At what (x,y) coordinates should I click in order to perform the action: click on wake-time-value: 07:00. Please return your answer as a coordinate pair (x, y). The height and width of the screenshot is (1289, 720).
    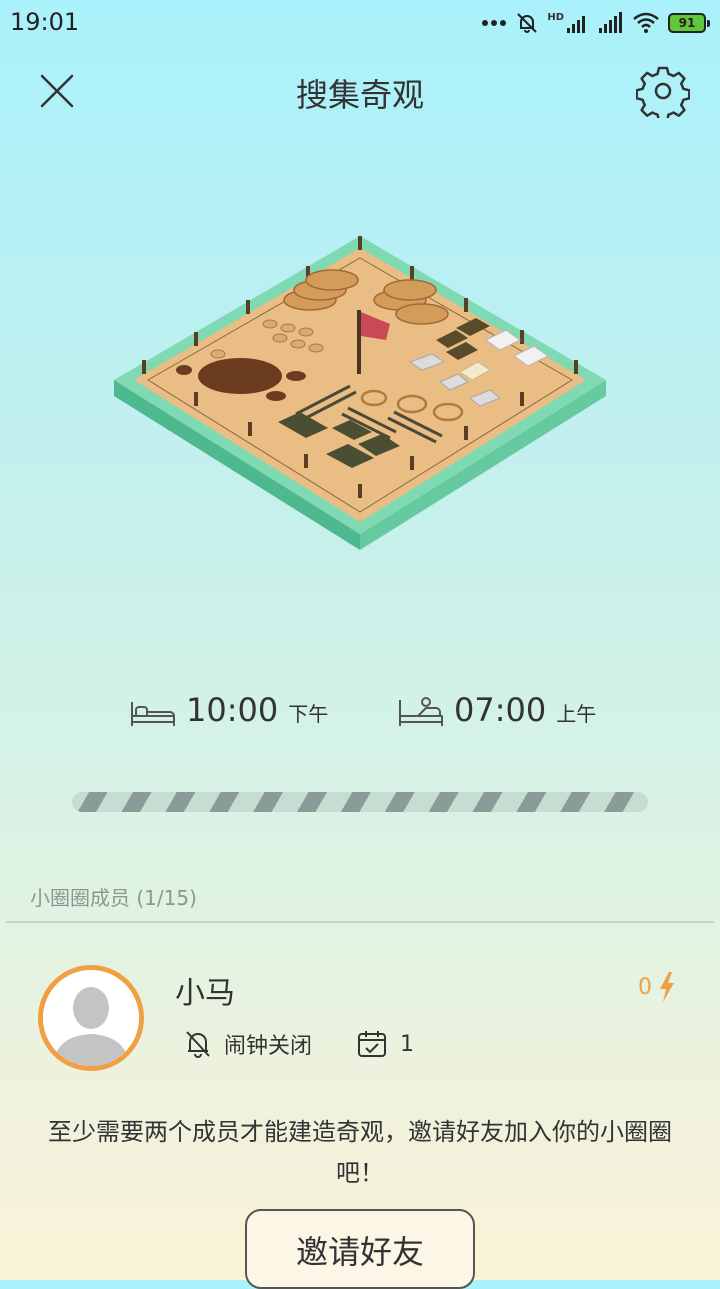
    Looking at the image, I should click on (500, 710).